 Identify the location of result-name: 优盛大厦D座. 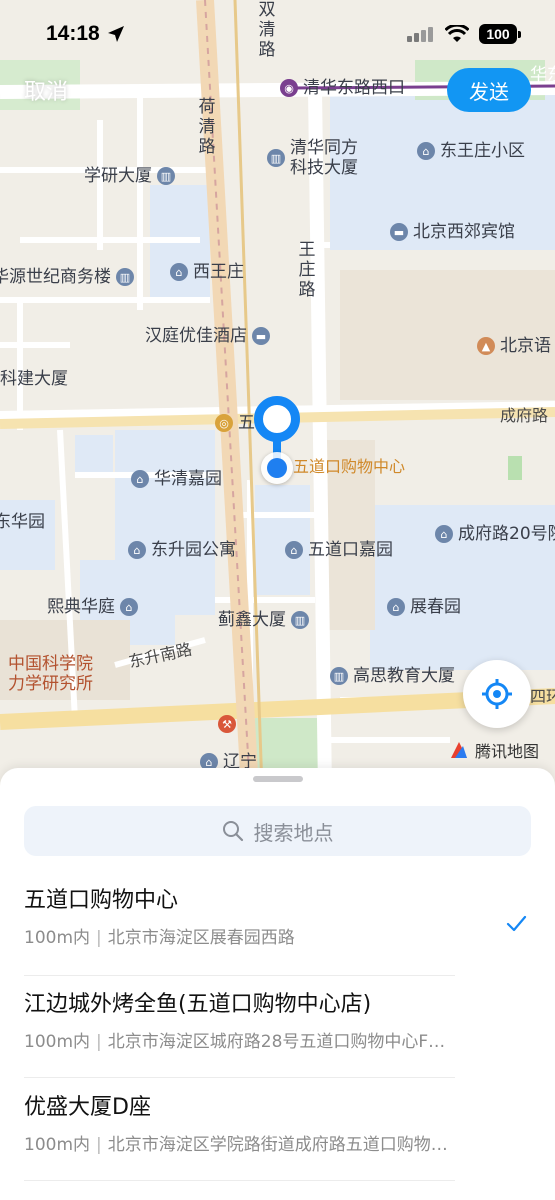
(87, 1107).